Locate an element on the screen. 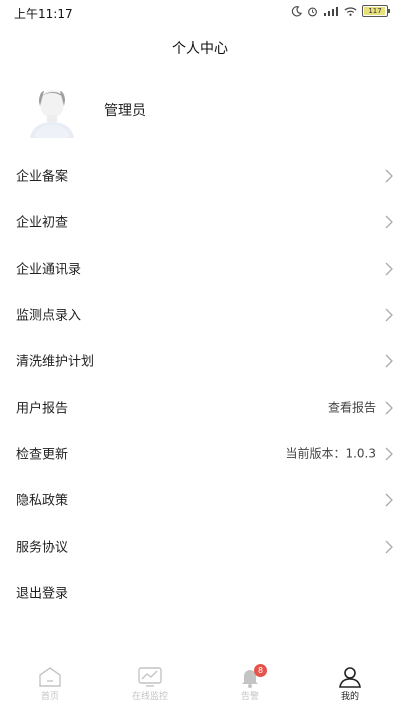 This screenshot has height=711, width=400. menu-item-label: 企业备案 is located at coordinates (42, 177).